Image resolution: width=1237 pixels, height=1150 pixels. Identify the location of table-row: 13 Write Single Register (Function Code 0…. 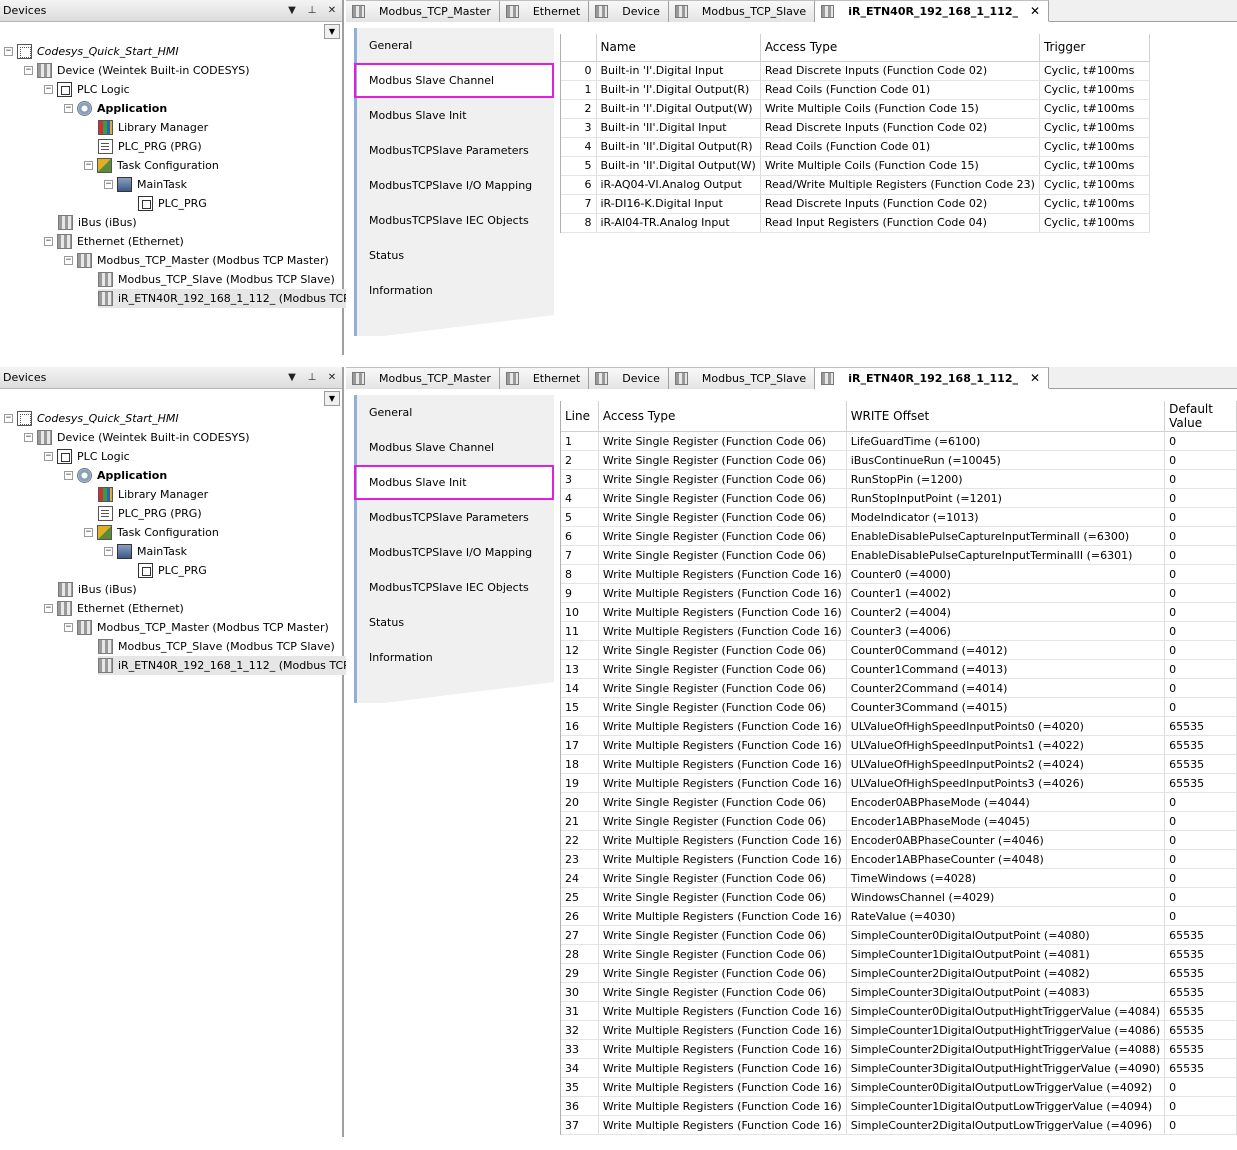
(899, 669).